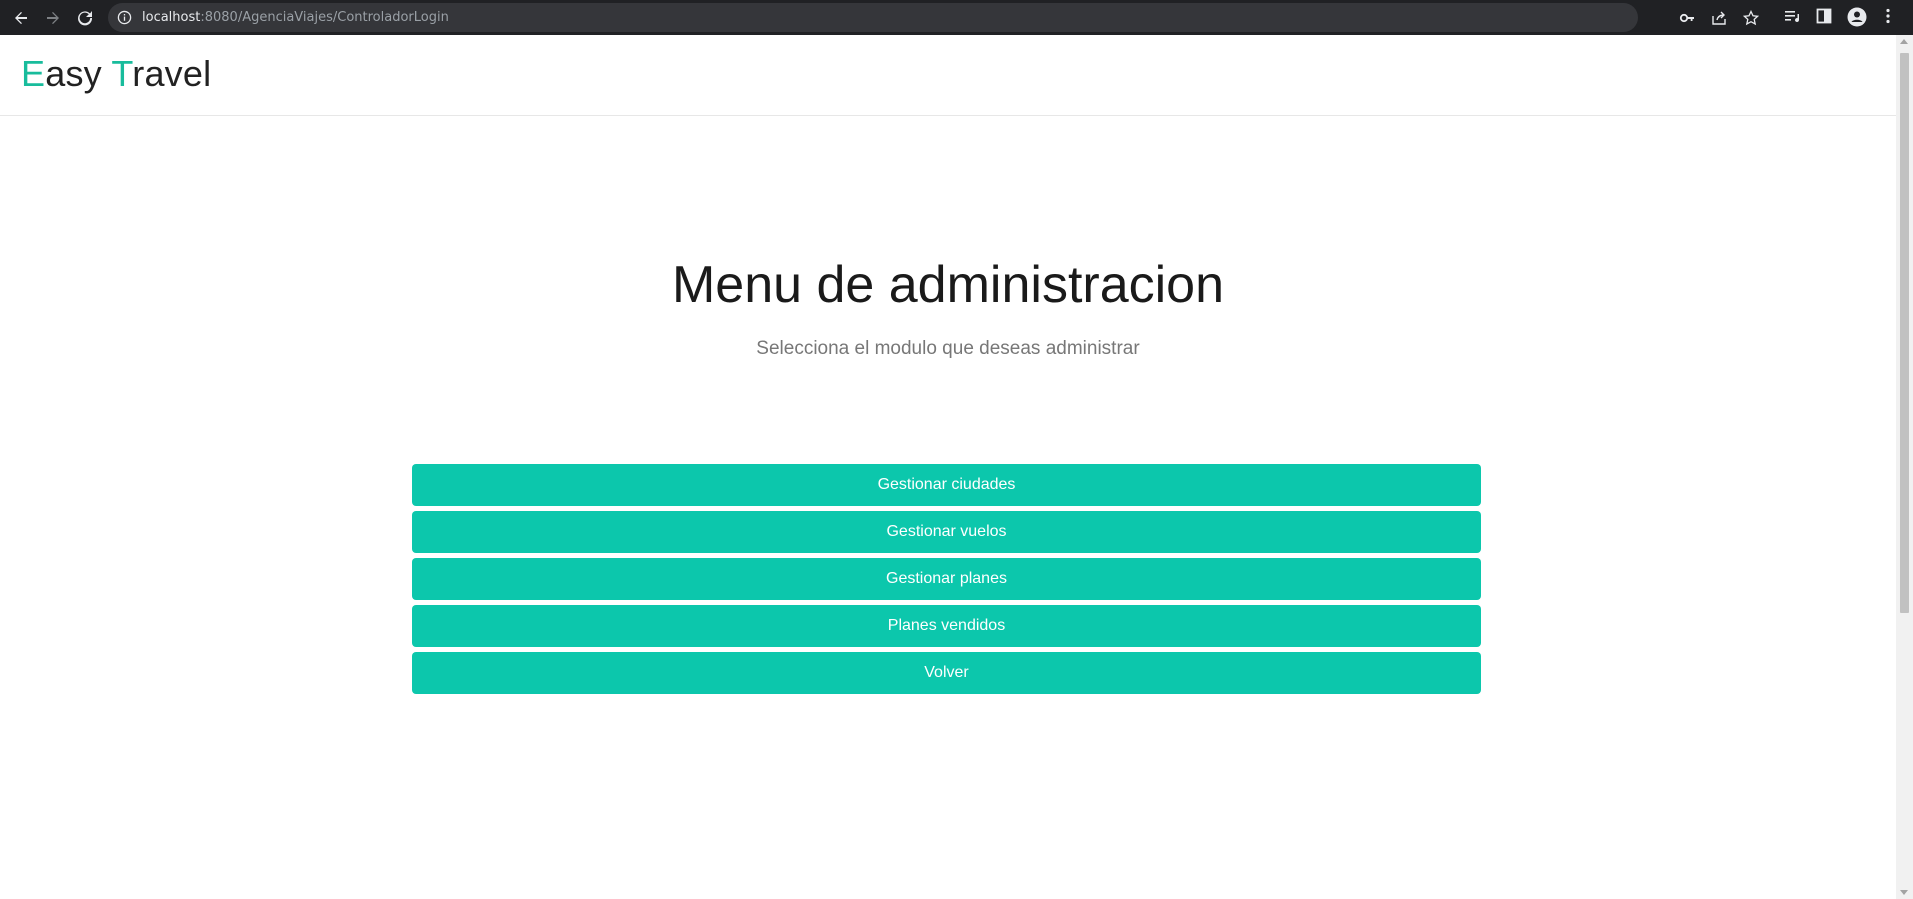 The width and height of the screenshot is (1913, 899). I want to click on reading-list-icon, so click(1792, 16).